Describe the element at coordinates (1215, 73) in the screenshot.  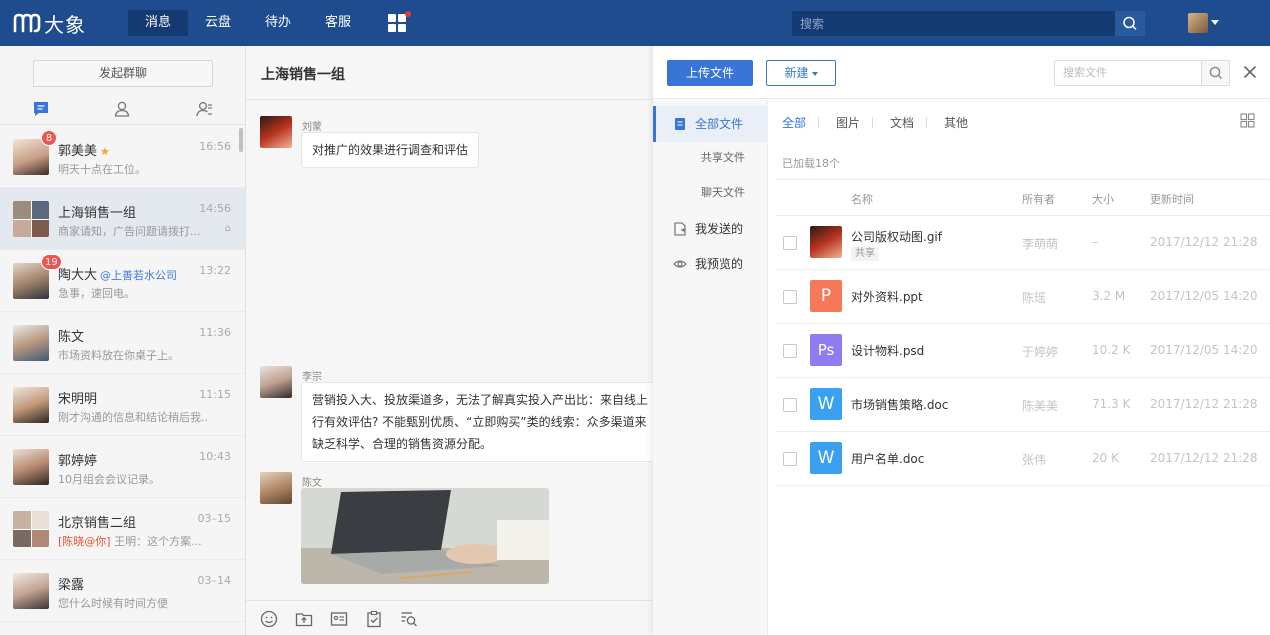
I see `file-search-button` at that location.